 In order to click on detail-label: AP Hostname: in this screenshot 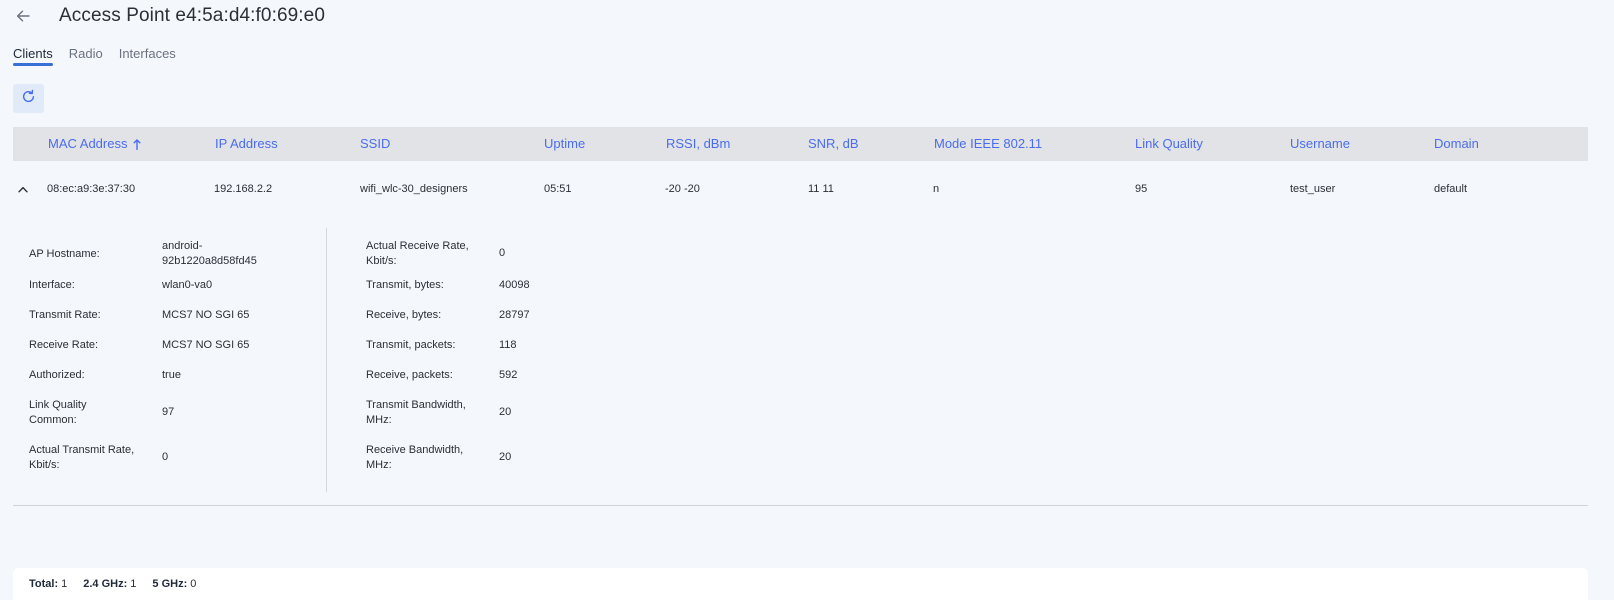, I will do `click(64, 253)`.